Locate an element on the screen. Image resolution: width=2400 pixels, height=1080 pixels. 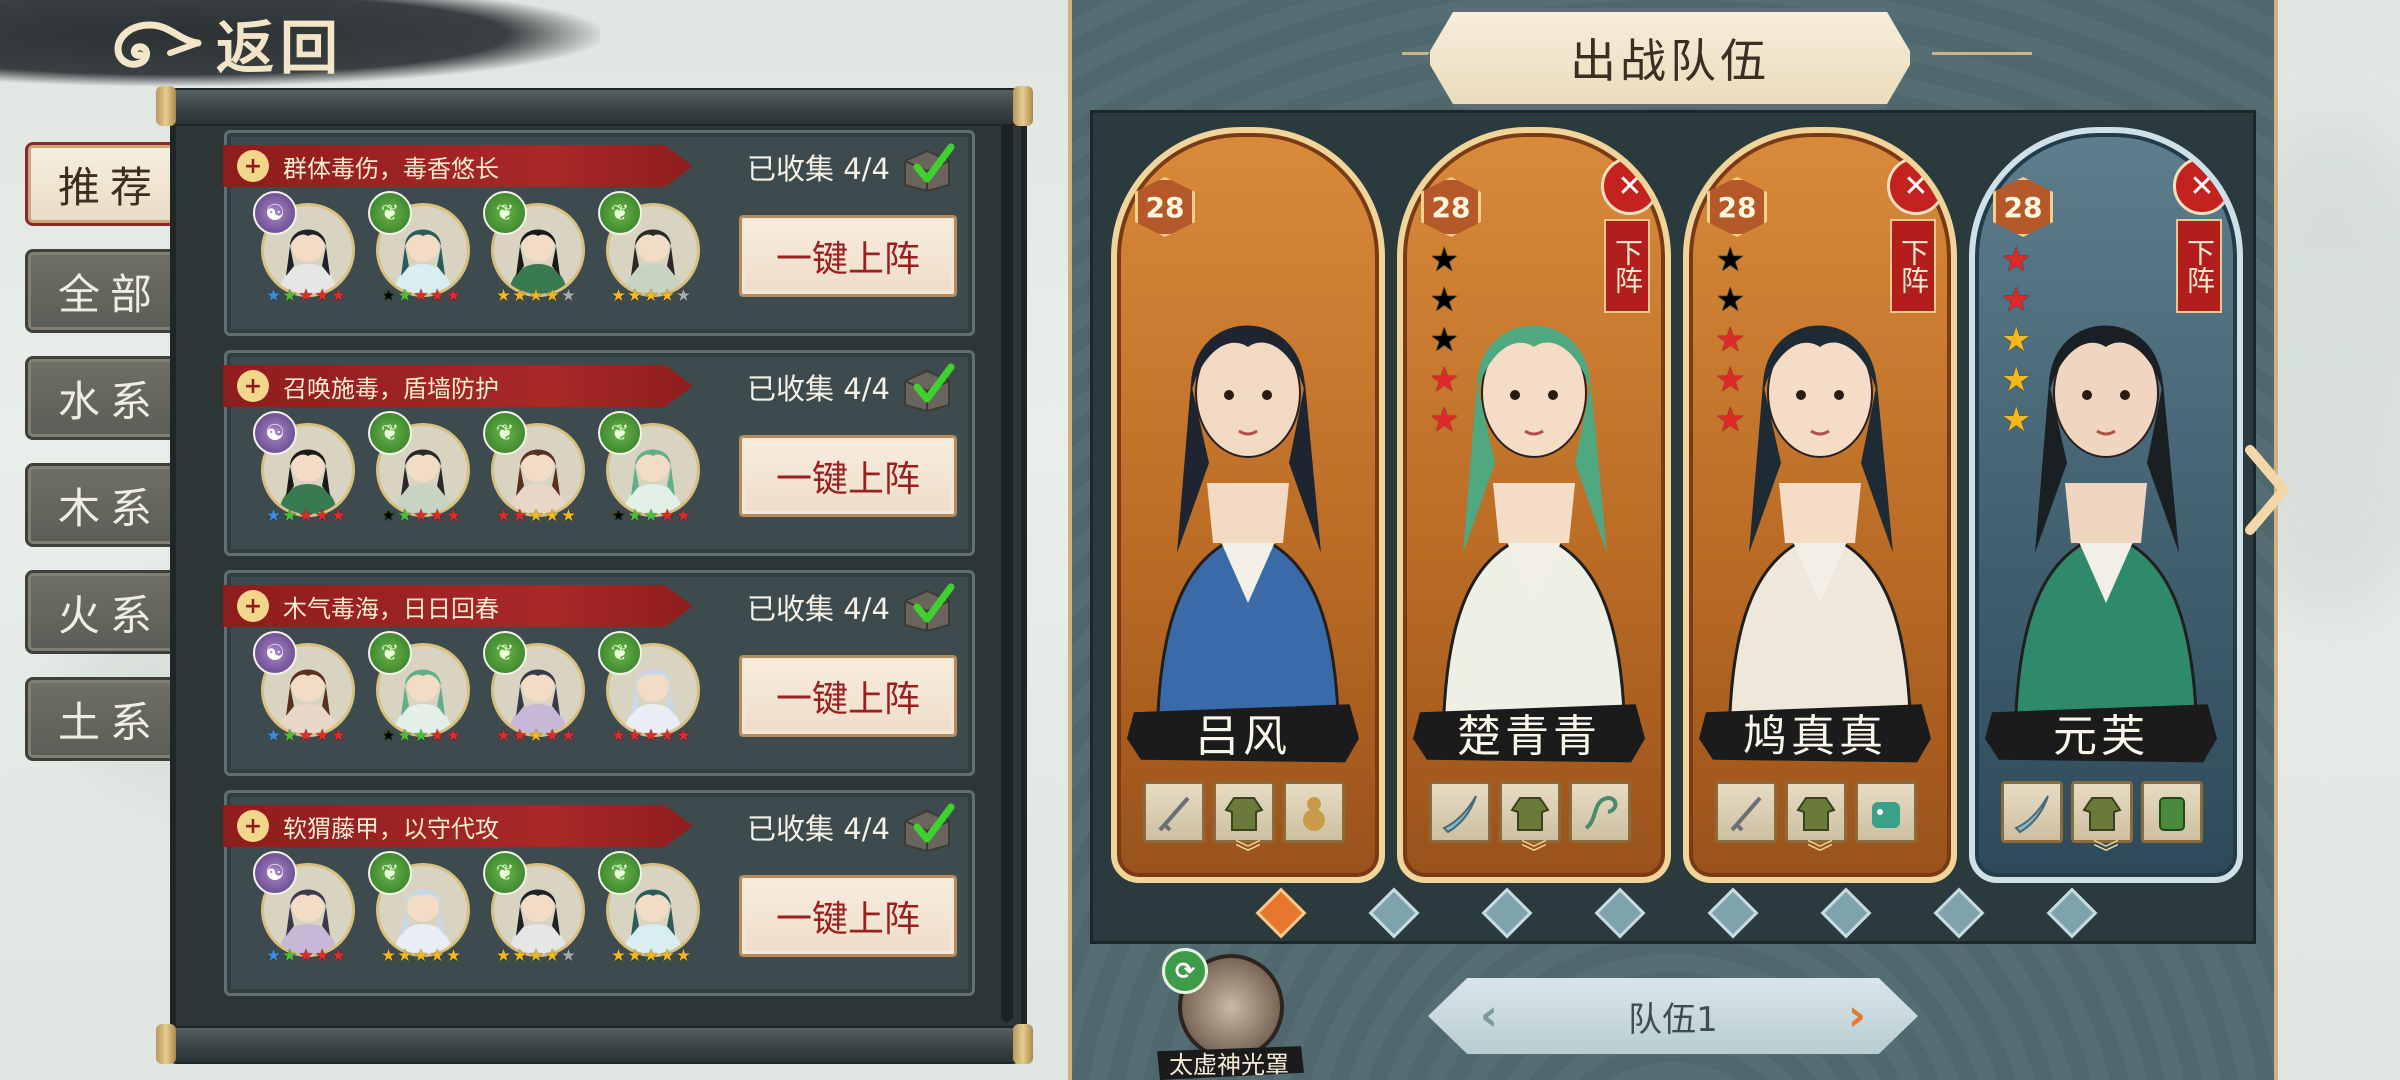
armor-equip-icon is located at coordinates (2172, 812).